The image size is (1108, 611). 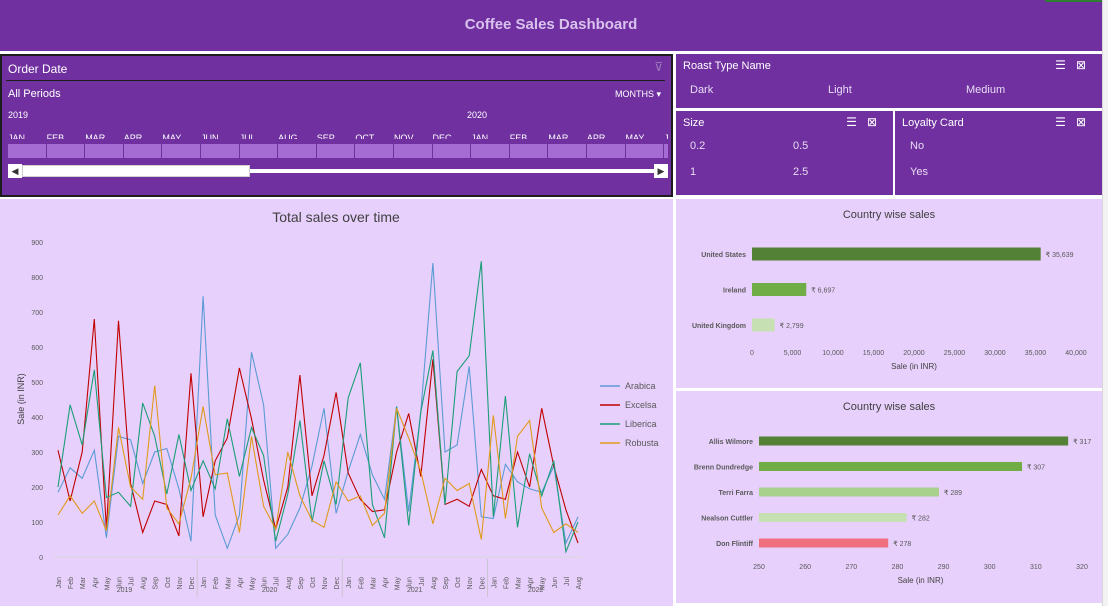 What do you see at coordinates (693, 172) in the screenshot?
I see `slicer-item-size: 1` at bounding box center [693, 172].